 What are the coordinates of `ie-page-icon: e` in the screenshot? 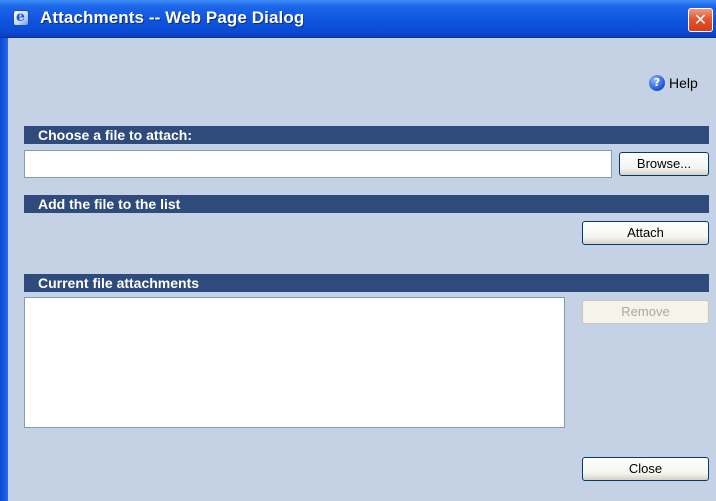 It's located at (21, 17).